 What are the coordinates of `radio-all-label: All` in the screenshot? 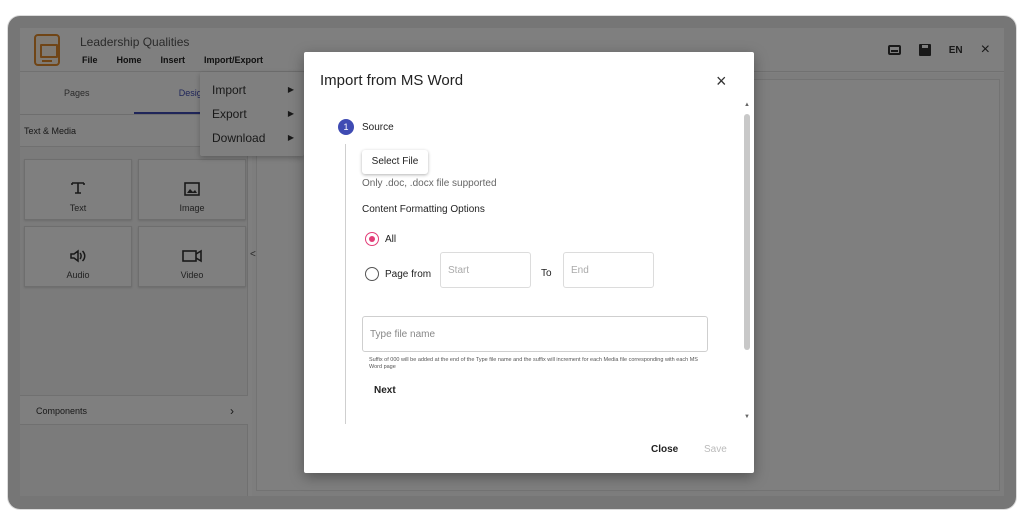 It's located at (391, 239).